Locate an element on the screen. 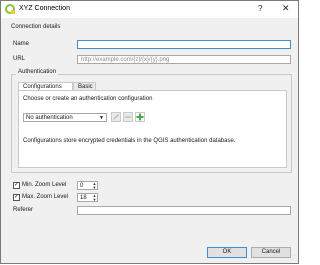 The image size is (320, 265). remove-config-button is located at coordinates (128, 117).